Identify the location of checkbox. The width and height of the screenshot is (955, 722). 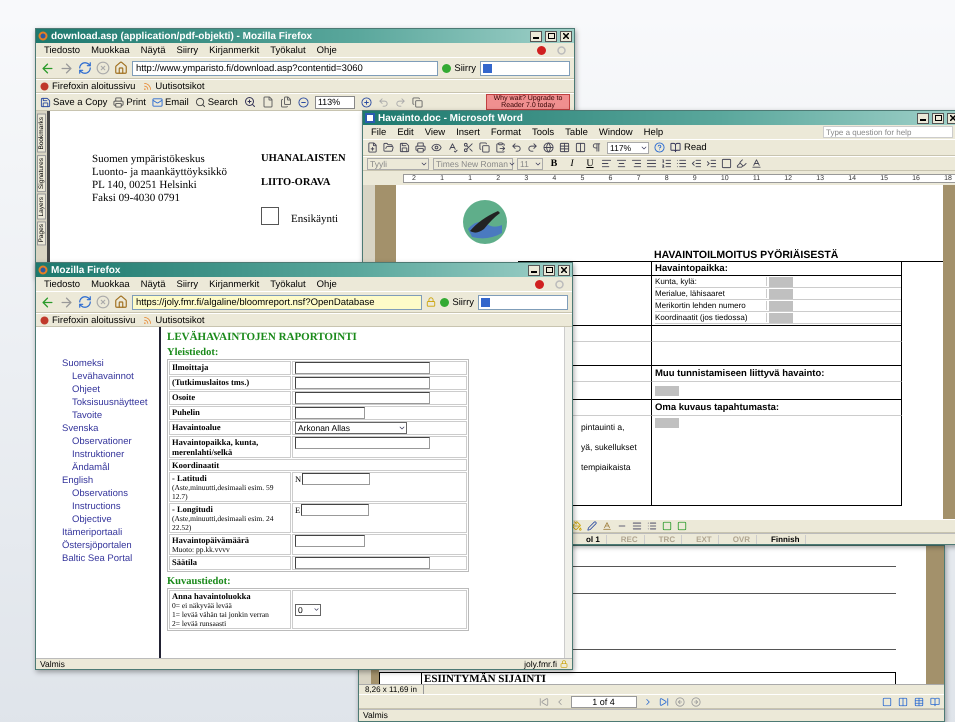
(270, 216).